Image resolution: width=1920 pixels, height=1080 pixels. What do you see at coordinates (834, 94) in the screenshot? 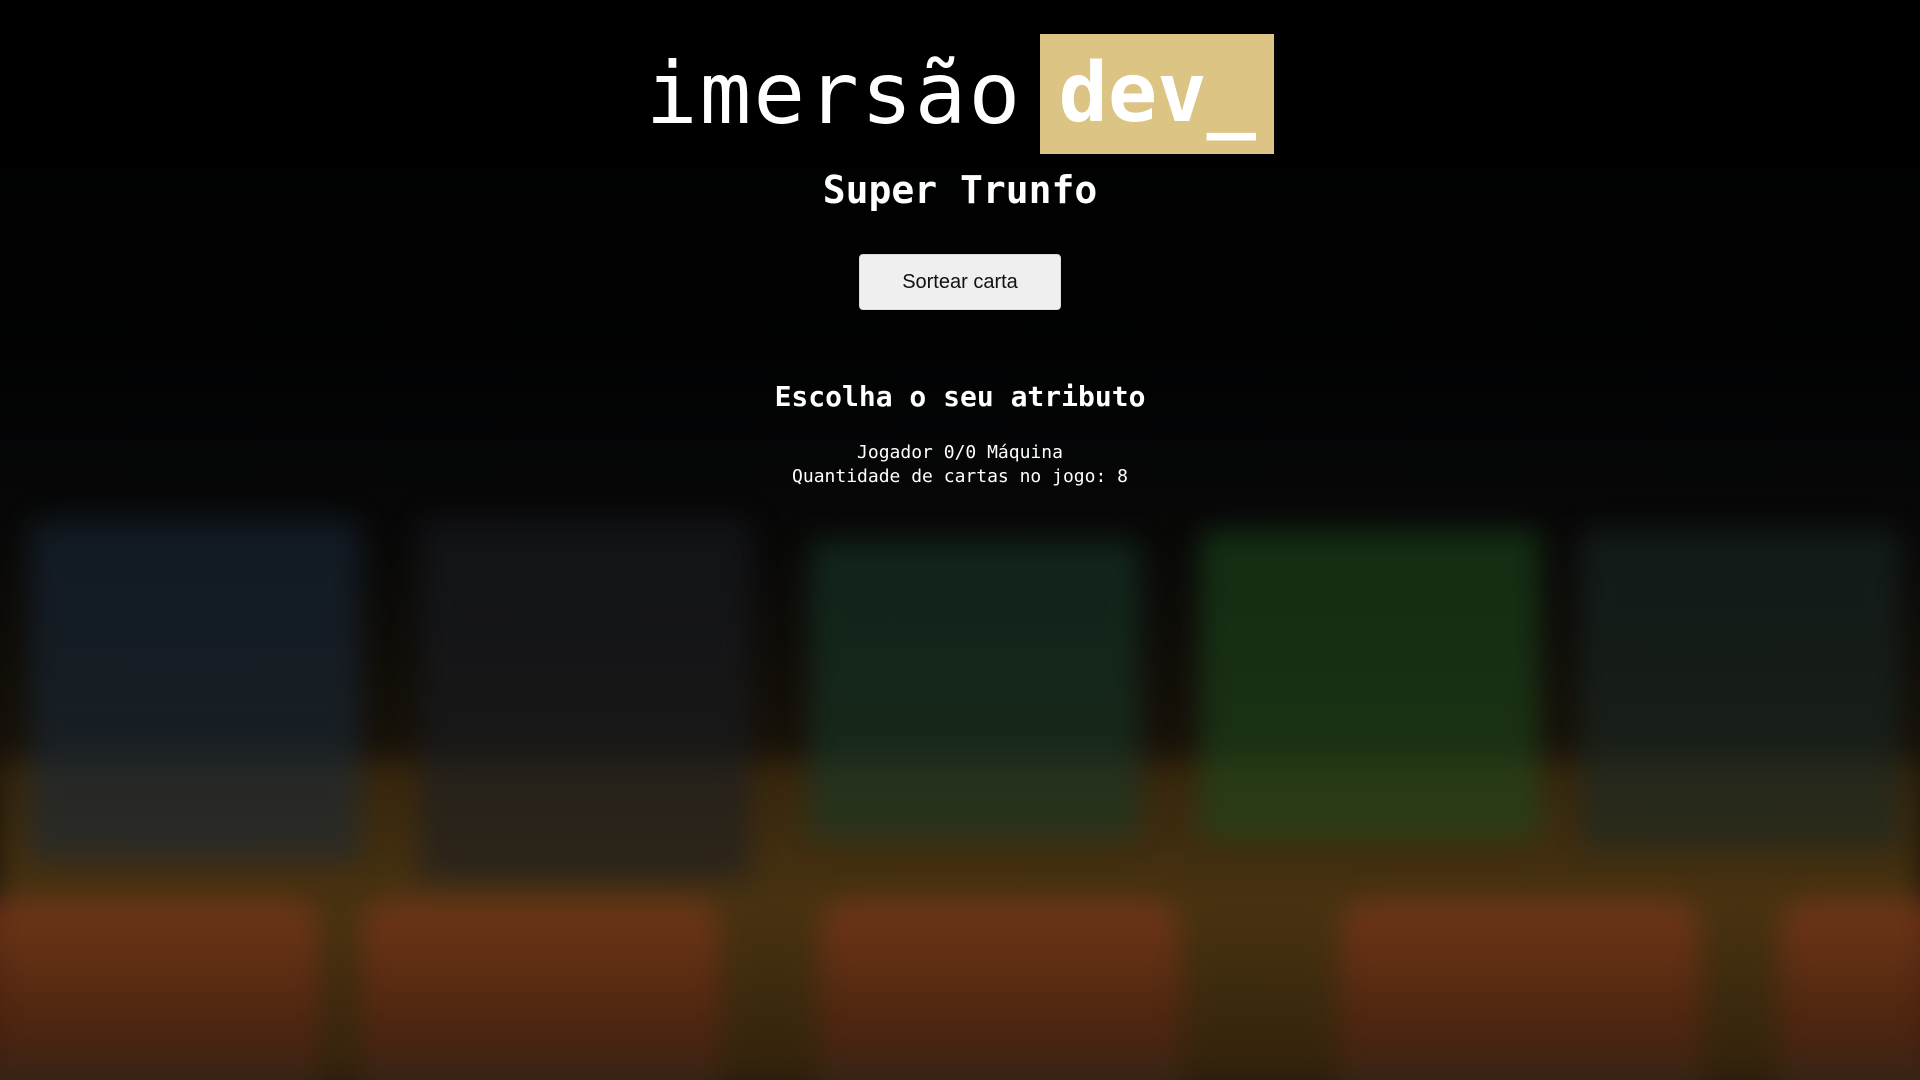
I see `logo-text: imersão` at bounding box center [834, 94].